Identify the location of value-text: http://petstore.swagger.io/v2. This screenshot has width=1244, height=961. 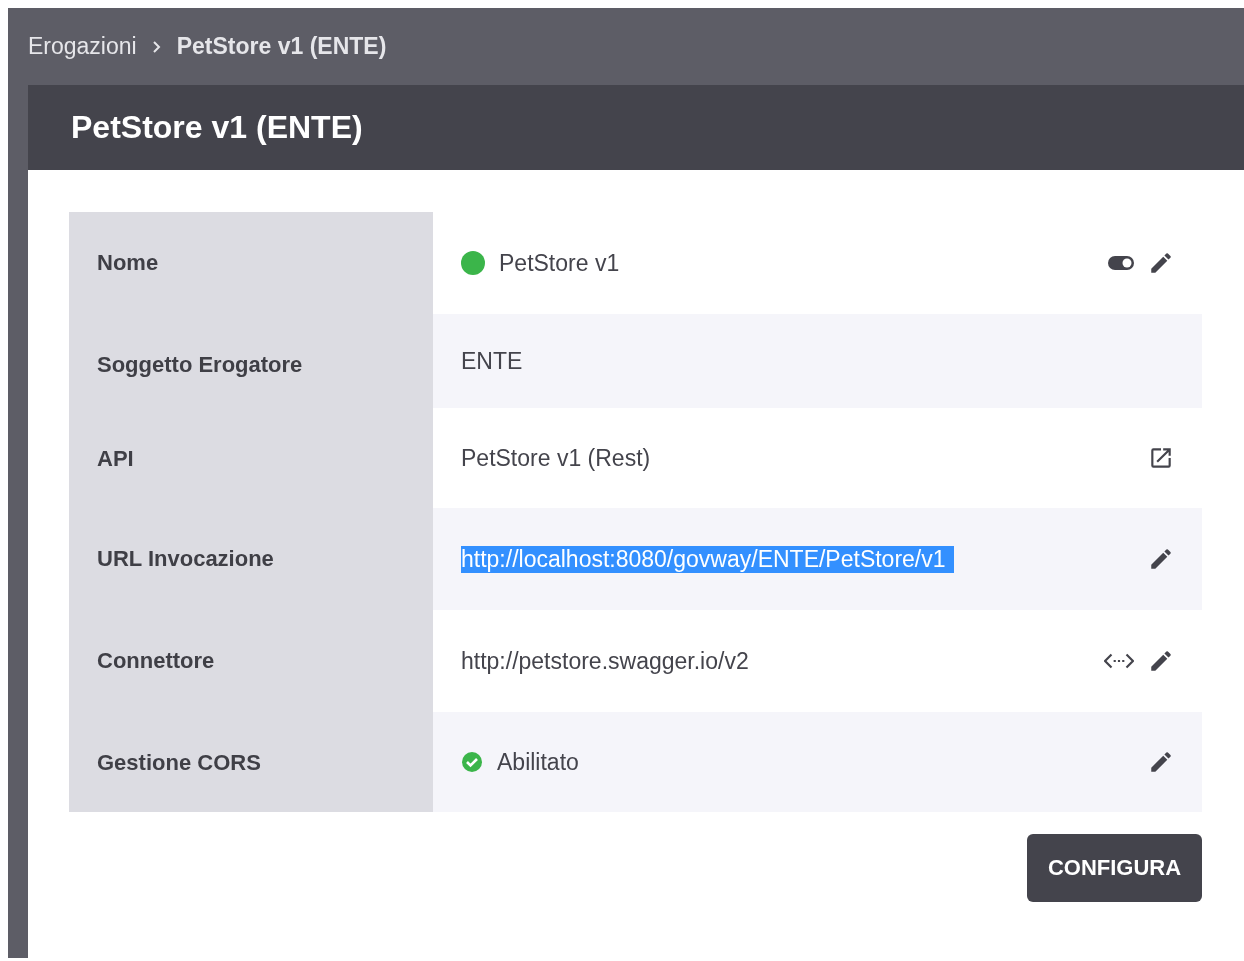
(605, 661).